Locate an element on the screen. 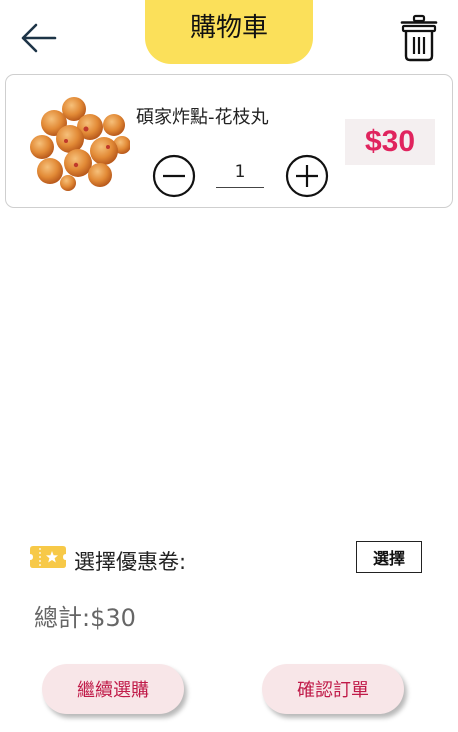 The image size is (458, 732). arrow-left-icon is located at coordinates (39, 38).